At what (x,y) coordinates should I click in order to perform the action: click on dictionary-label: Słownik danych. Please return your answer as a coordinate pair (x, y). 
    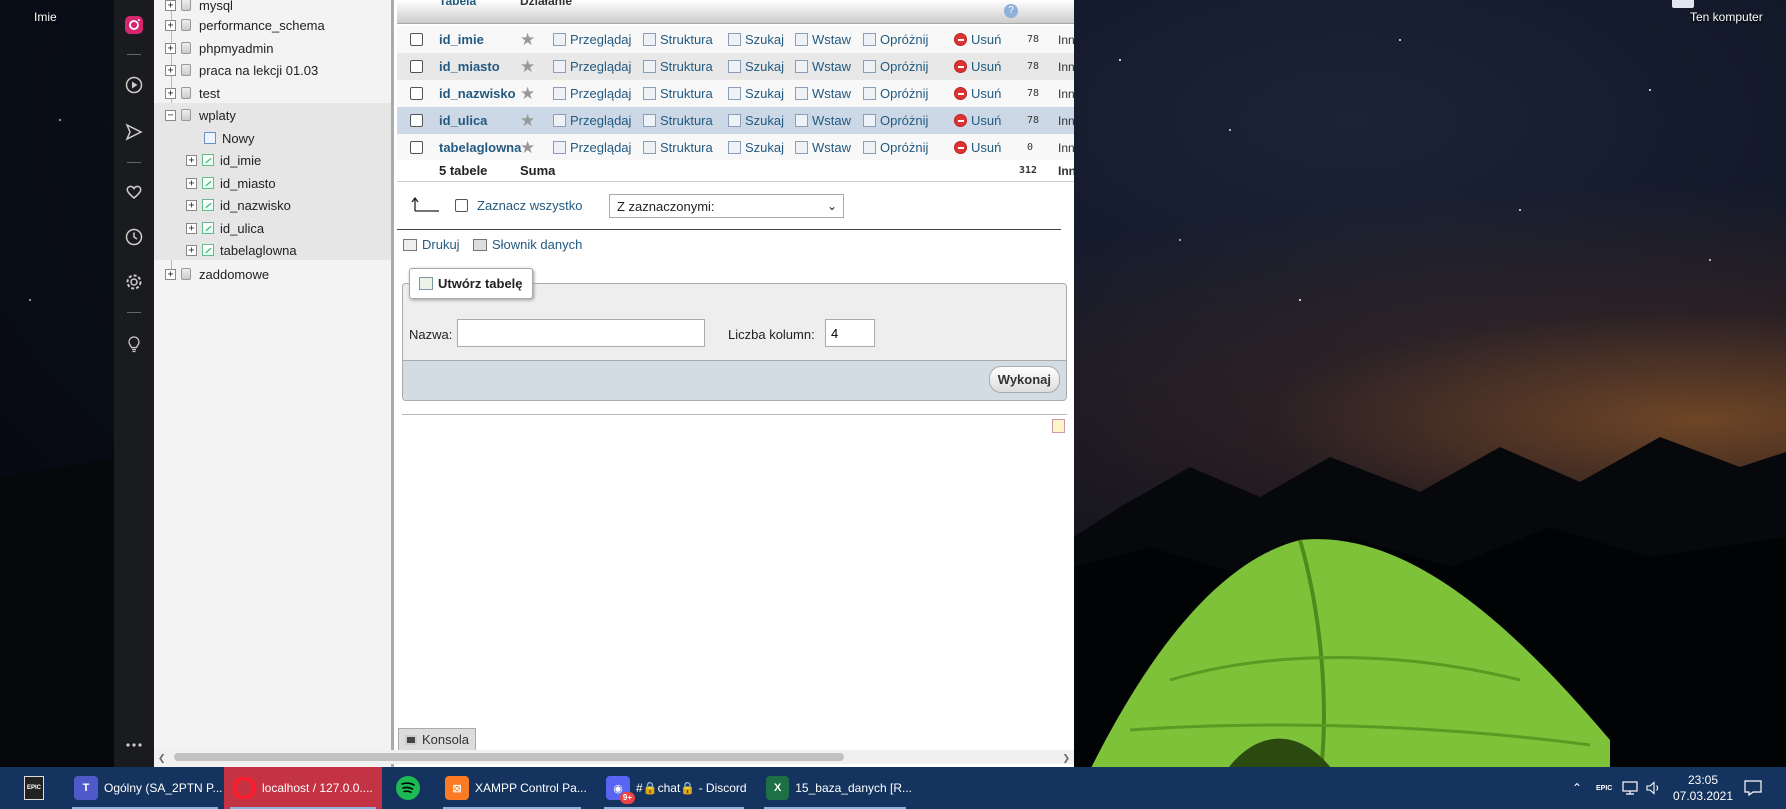
    Looking at the image, I should click on (537, 244).